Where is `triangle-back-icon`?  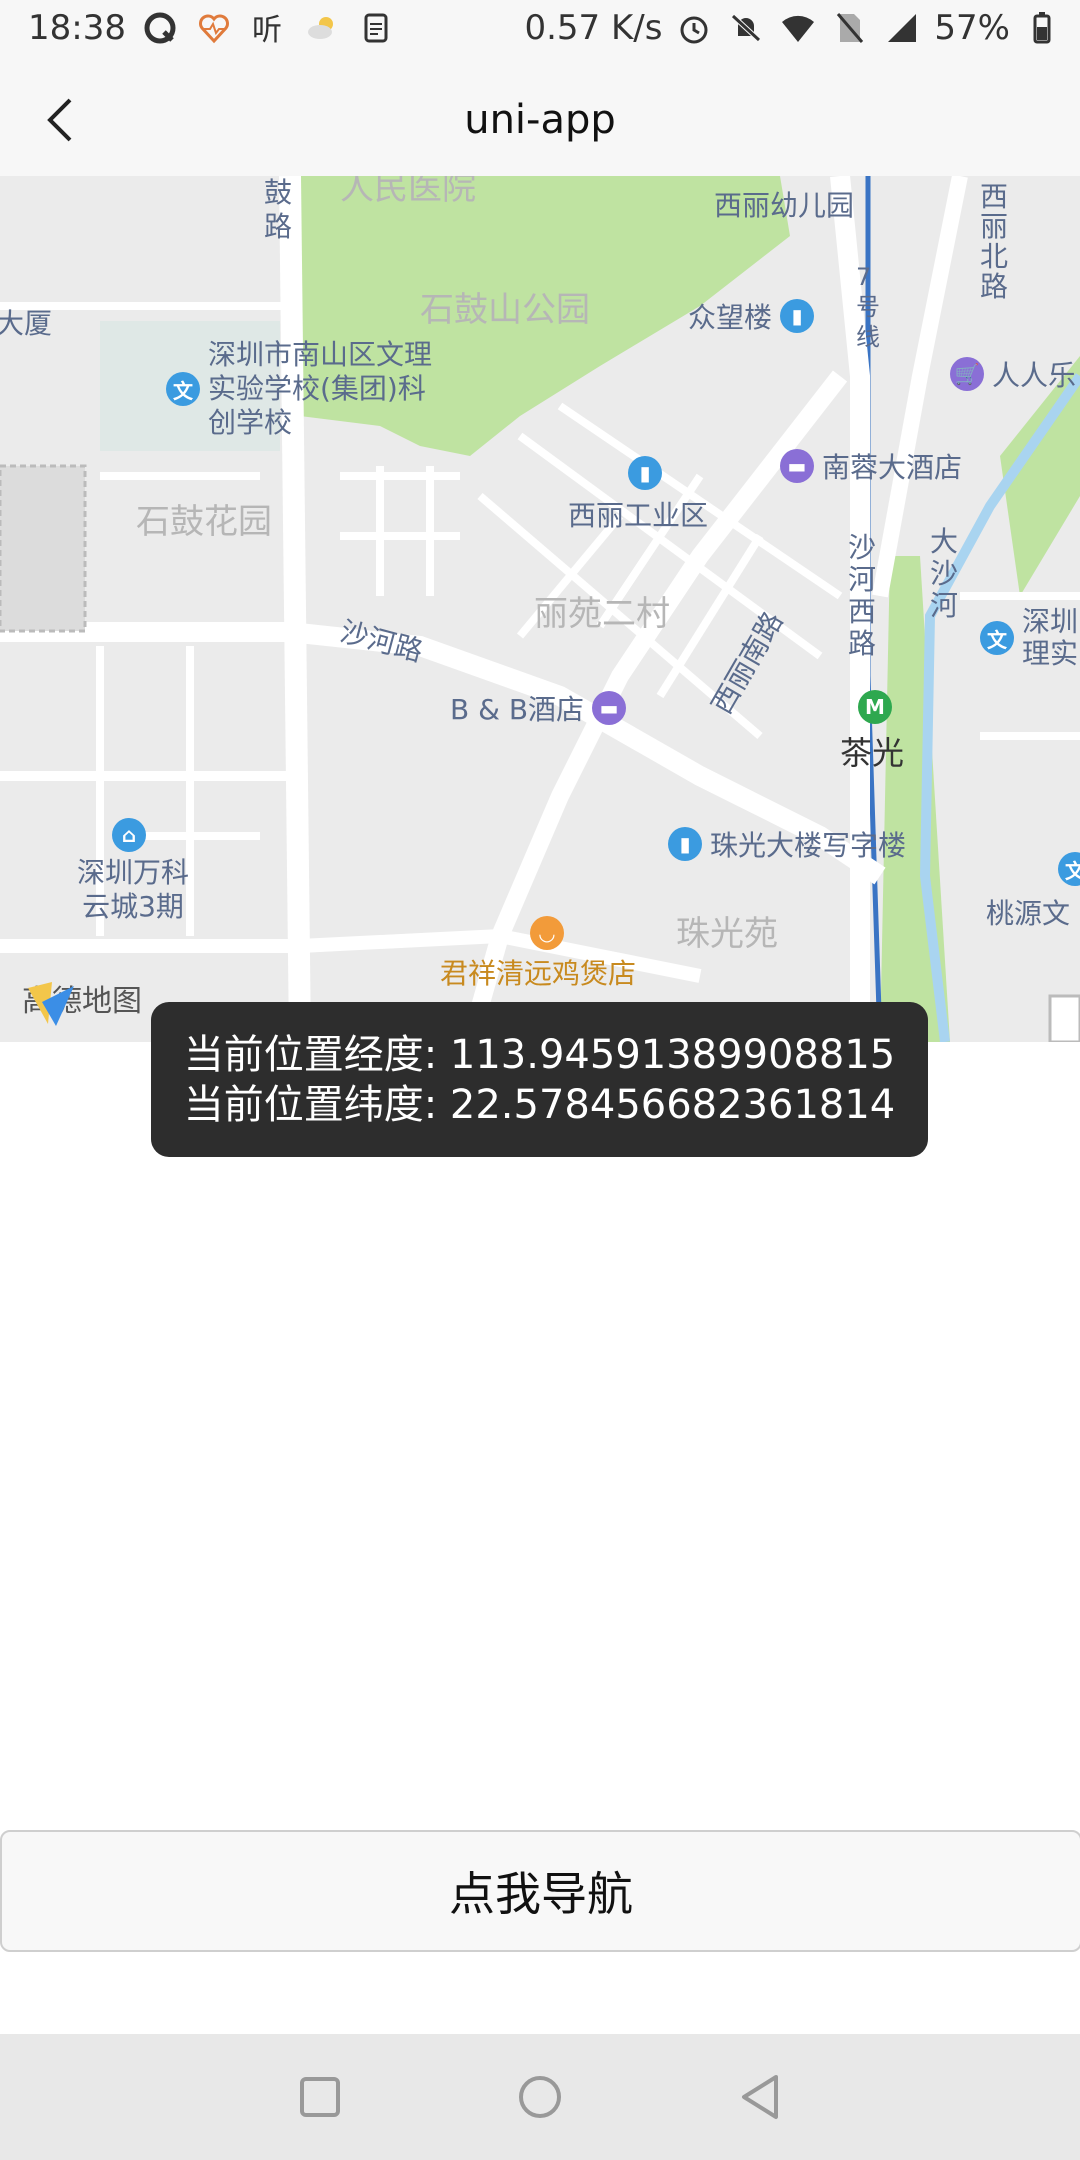
triangle-back-icon is located at coordinates (760, 2097).